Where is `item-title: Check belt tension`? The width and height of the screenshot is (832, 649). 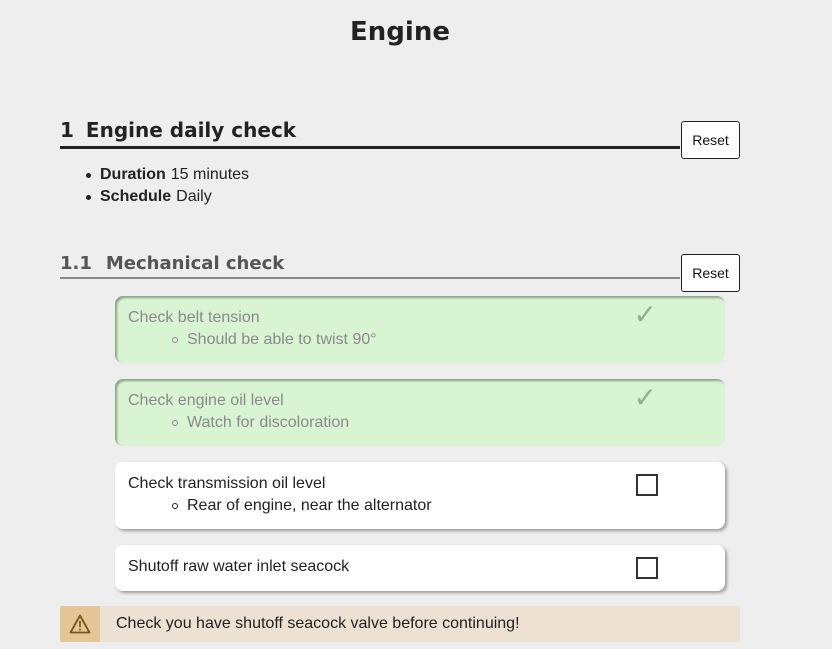 item-title: Check belt tension is located at coordinates (194, 317).